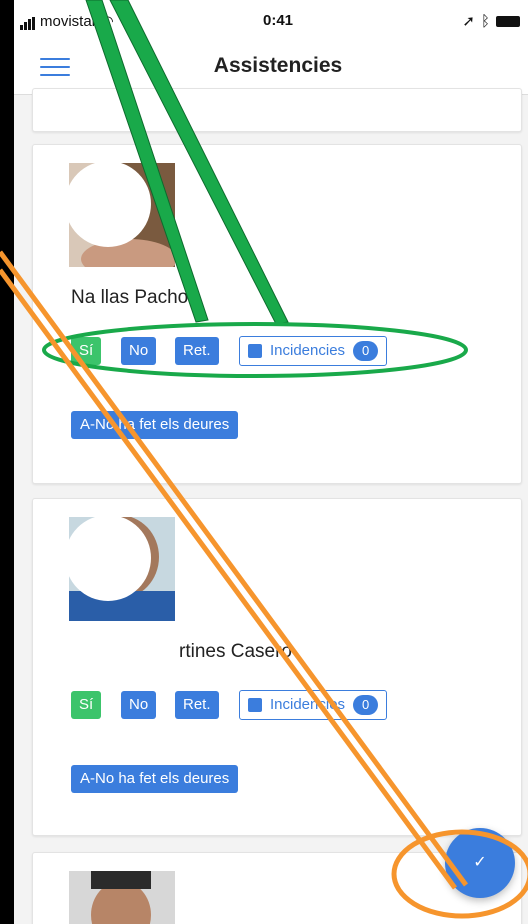  I want to click on green-highlight-ellipse, so click(255, 350).